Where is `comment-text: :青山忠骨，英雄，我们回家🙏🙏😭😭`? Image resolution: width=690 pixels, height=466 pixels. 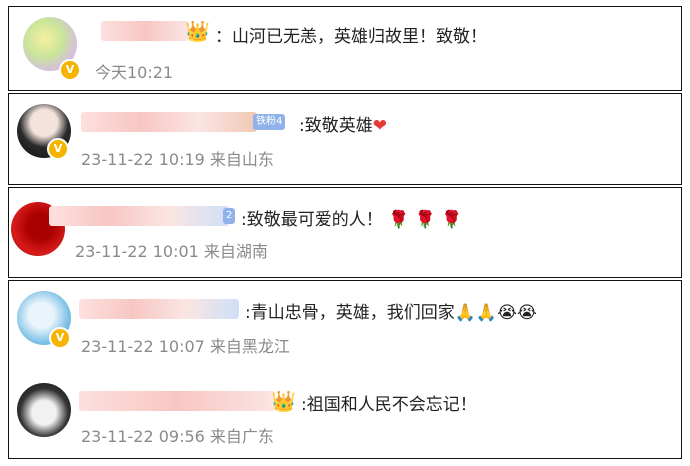
comment-text: :青山忠骨，英雄，我们回家🙏🙏😭😭 is located at coordinates (391, 310).